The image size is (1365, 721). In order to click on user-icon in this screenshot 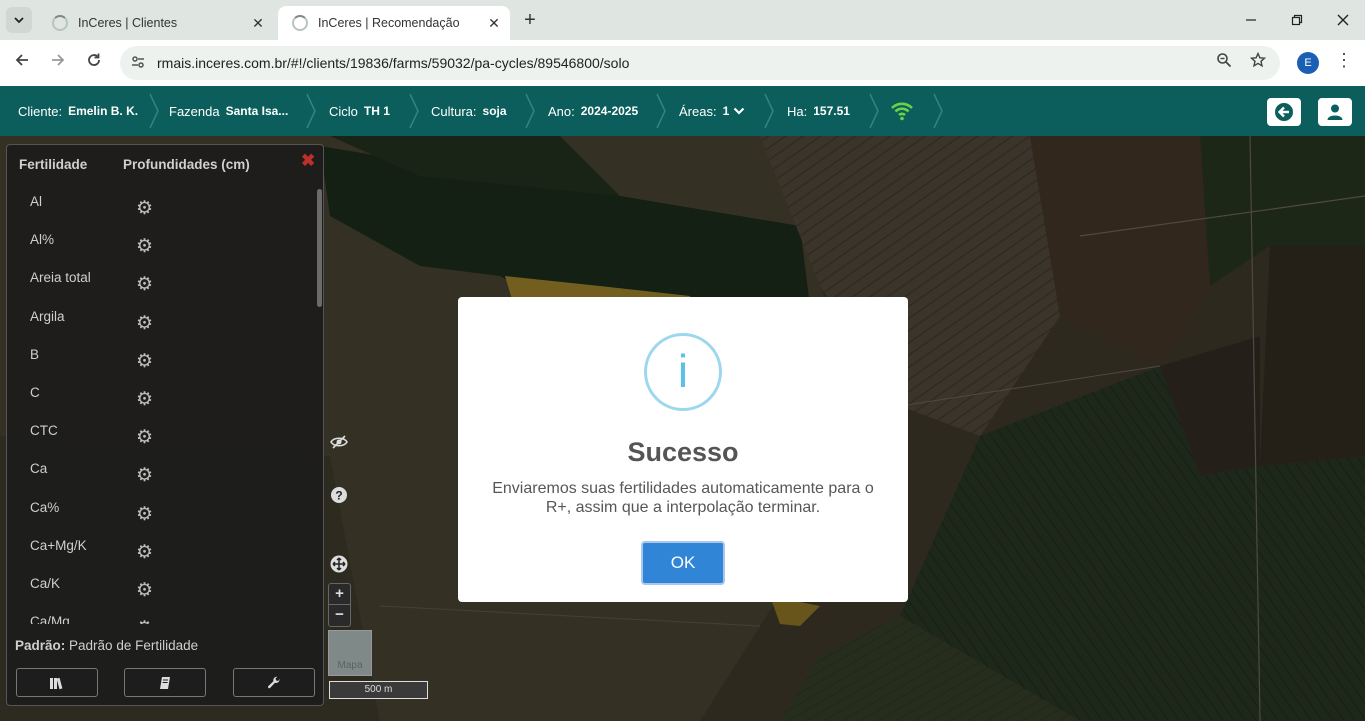, I will do `click(1335, 112)`.